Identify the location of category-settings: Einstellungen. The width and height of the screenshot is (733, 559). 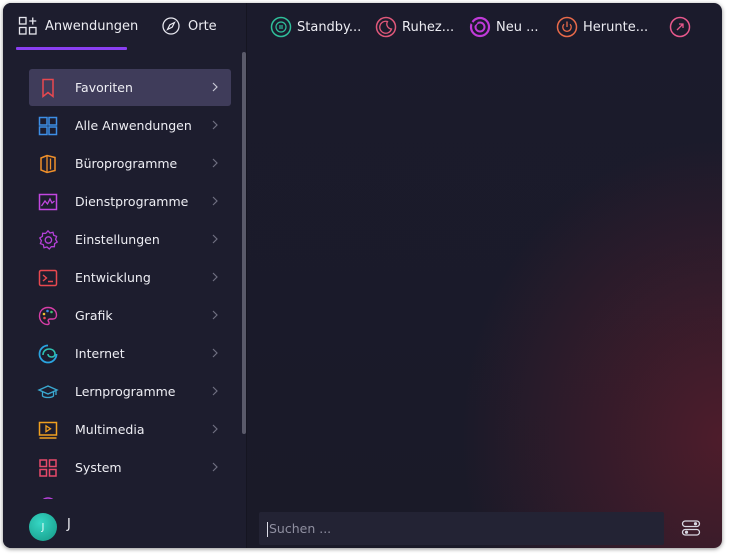
(130, 239).